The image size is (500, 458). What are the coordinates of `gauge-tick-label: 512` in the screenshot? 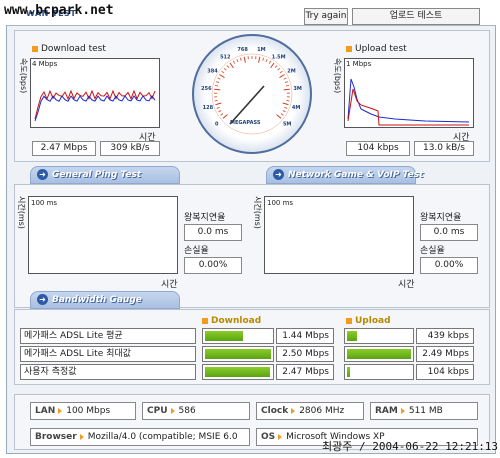 It's located at (225, 58).